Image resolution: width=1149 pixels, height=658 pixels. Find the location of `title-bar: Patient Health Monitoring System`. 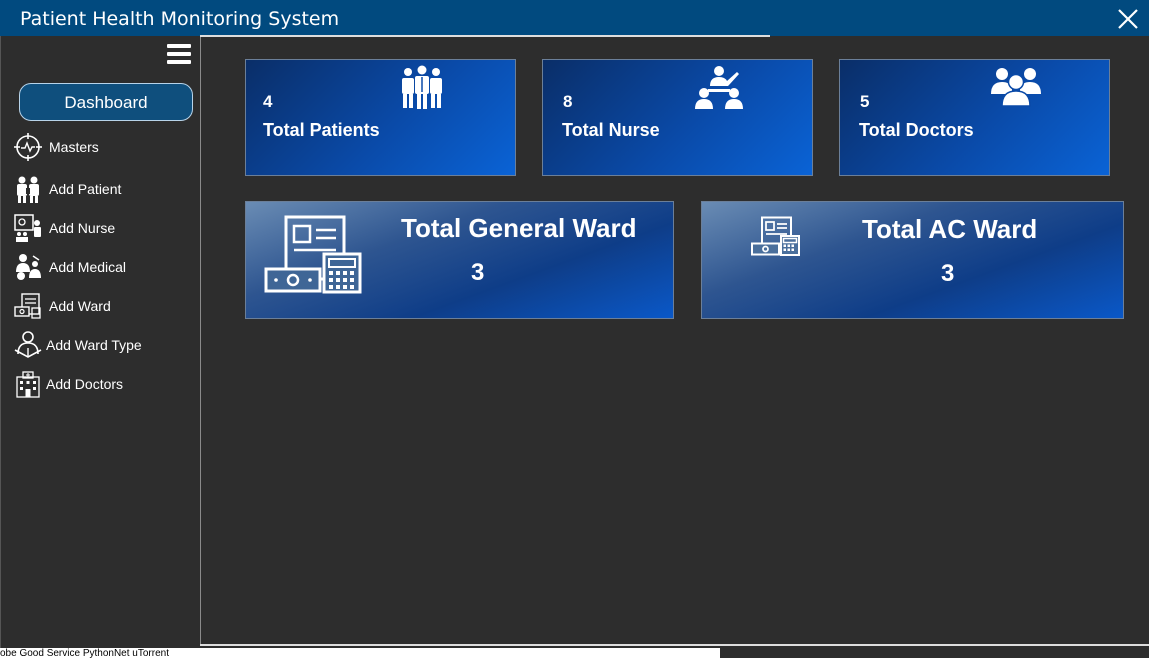

title-bar: Patient Health Monitoring System is located at coordinates (574, 18).